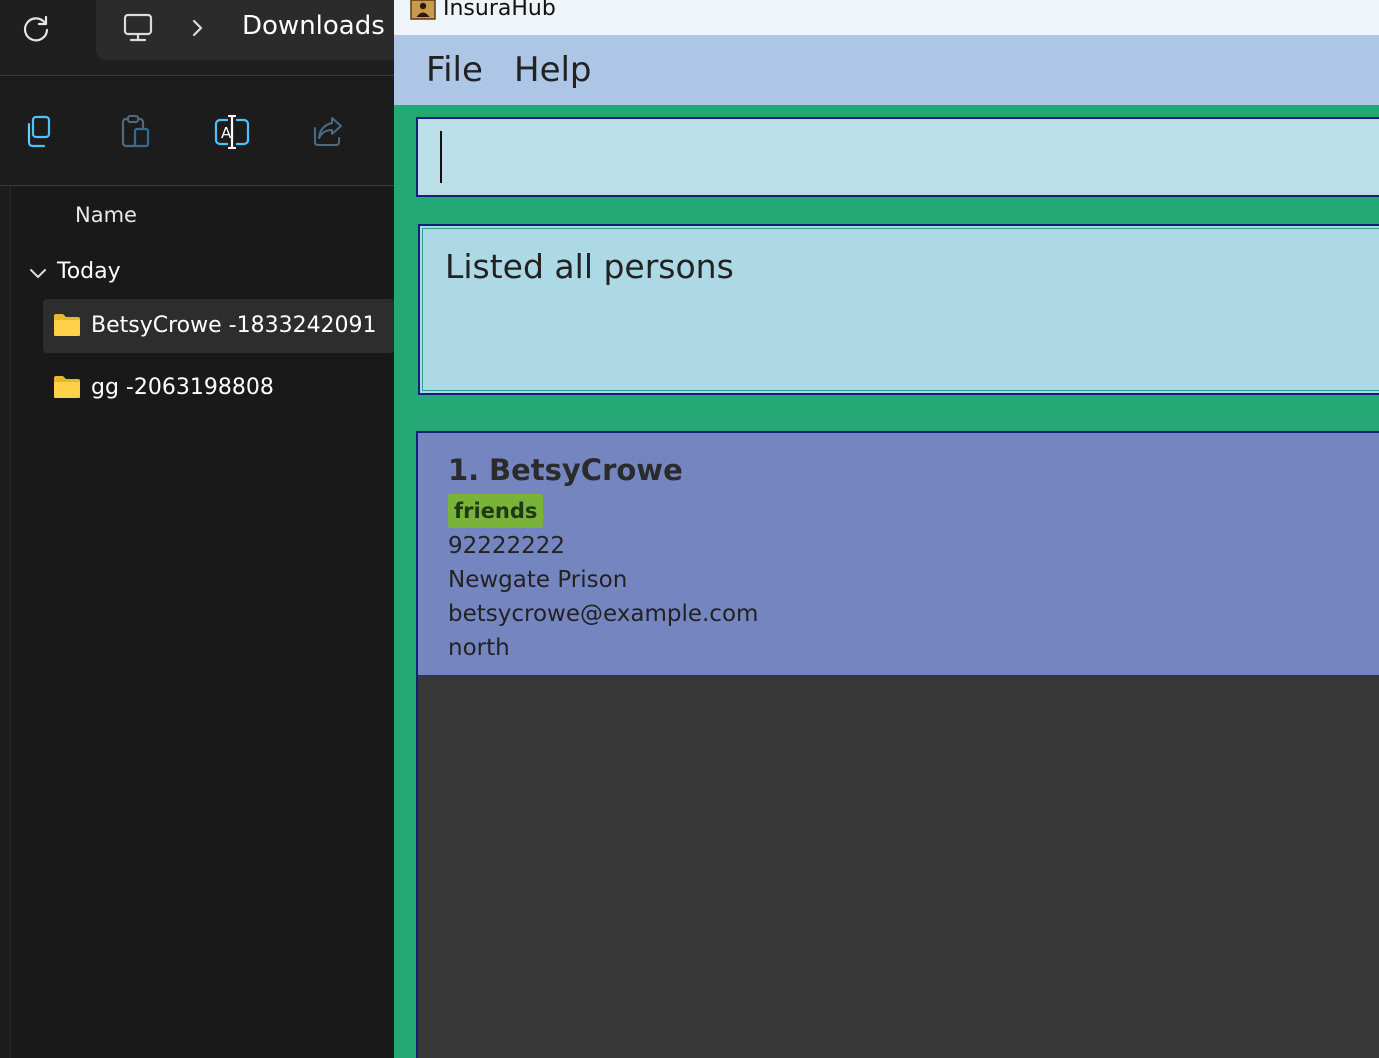 Image resolution: width=1379 pixels, height=1058 pixels. Describe the element at coordinates (499, 10) in the screenshot. I see `window-title: InsuraHub` at that location.